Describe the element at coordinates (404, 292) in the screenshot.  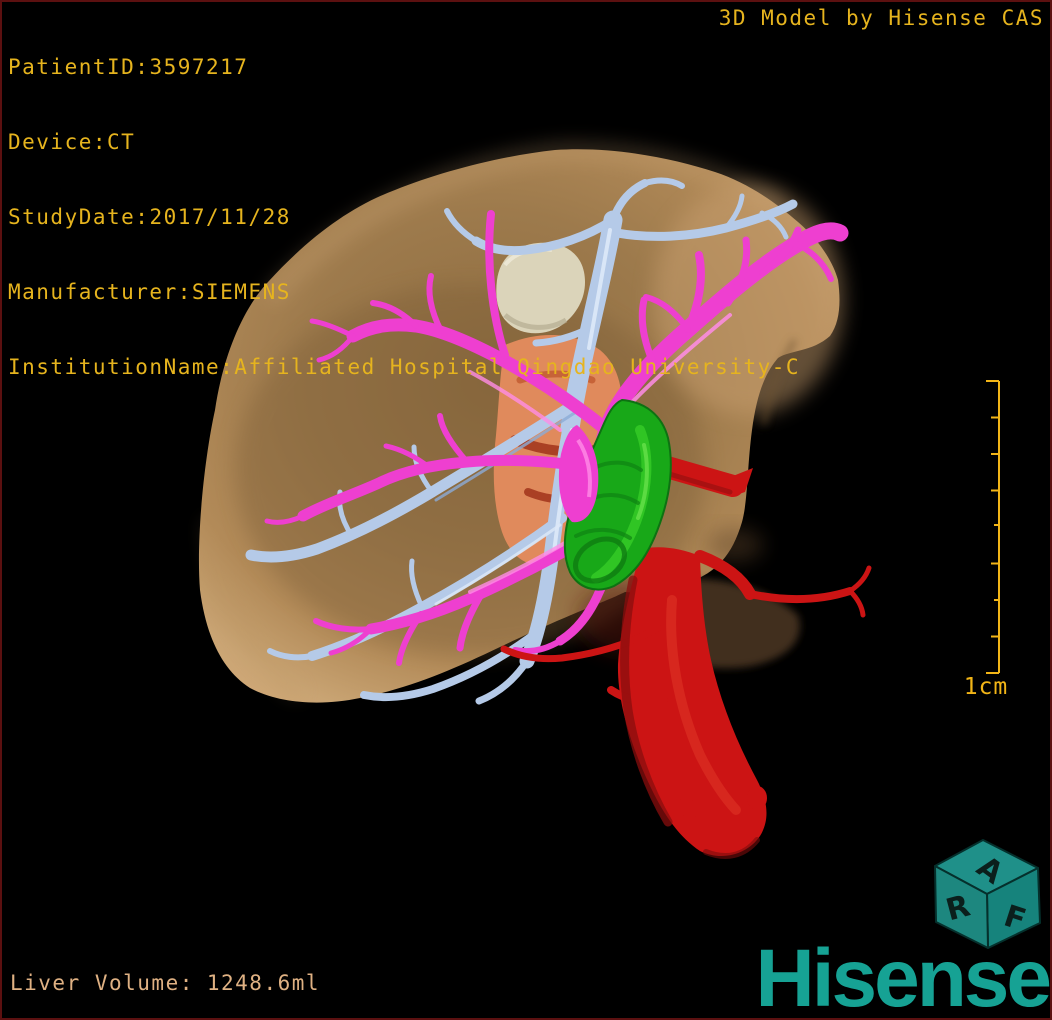
I see `patient-field: Manufacturer:SIEMENS` at that location.